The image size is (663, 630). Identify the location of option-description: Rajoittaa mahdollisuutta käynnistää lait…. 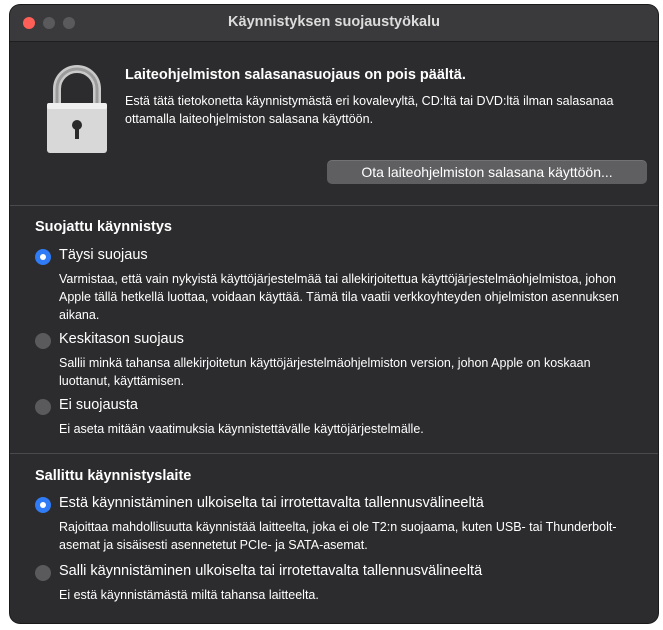
(338, 536).